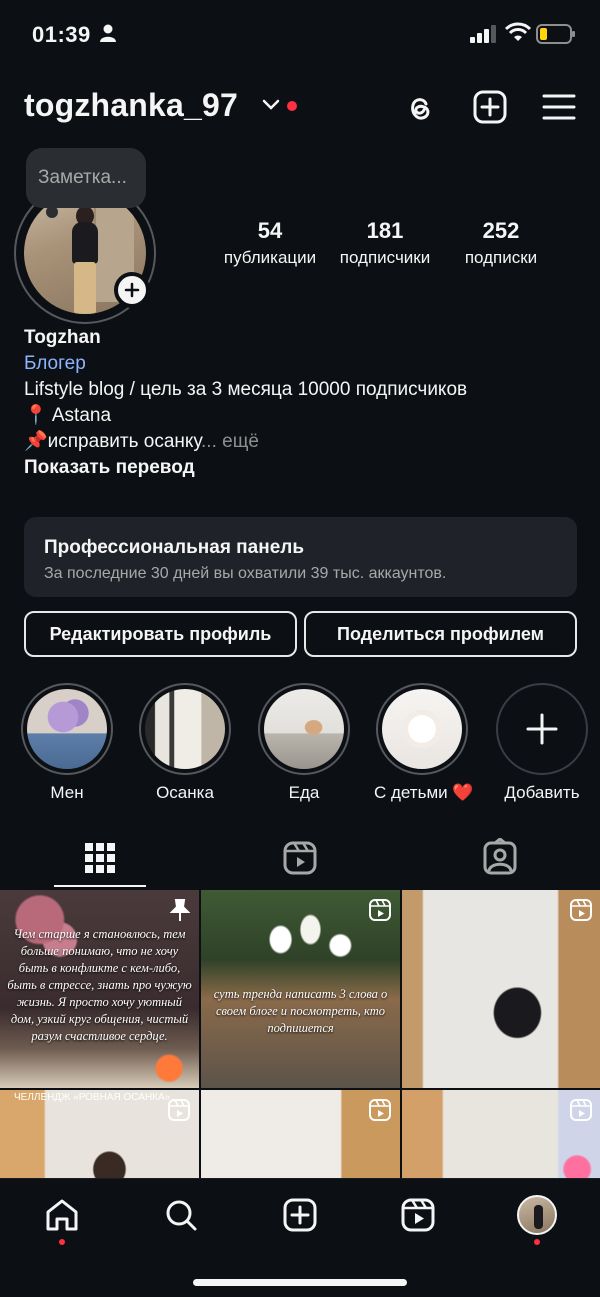 The width and height of the screenshot is (600, 1297). What do you see at coordinates (68, 415) in the screenshot?
I see `bio-line: 📍 Astana` at bounding box center [68, 415].